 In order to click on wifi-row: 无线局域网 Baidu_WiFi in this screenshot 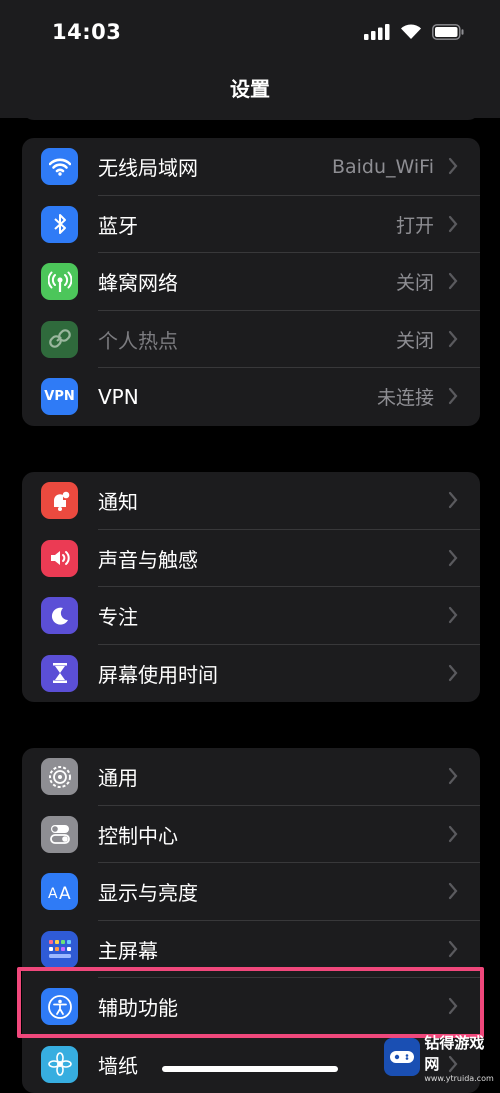, I will do `click(251, 167)`.